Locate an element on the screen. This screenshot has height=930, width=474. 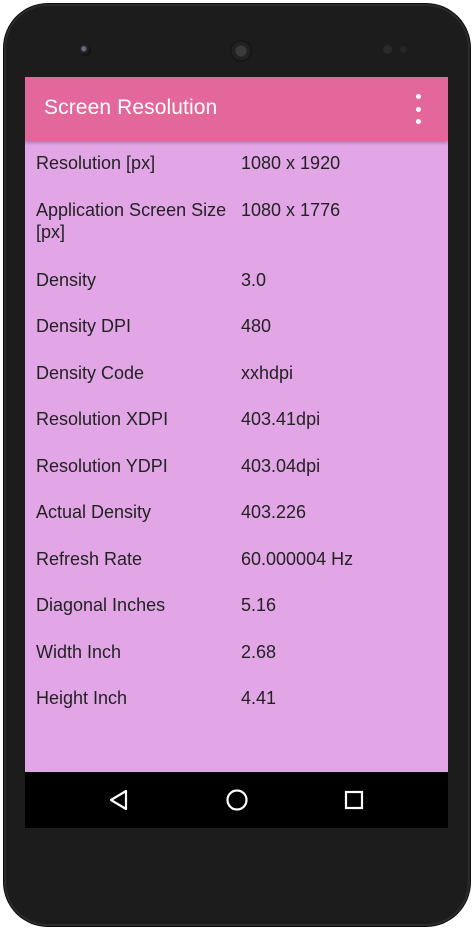
app-bar: Screen Resolution is located at coordinates (236, 109).